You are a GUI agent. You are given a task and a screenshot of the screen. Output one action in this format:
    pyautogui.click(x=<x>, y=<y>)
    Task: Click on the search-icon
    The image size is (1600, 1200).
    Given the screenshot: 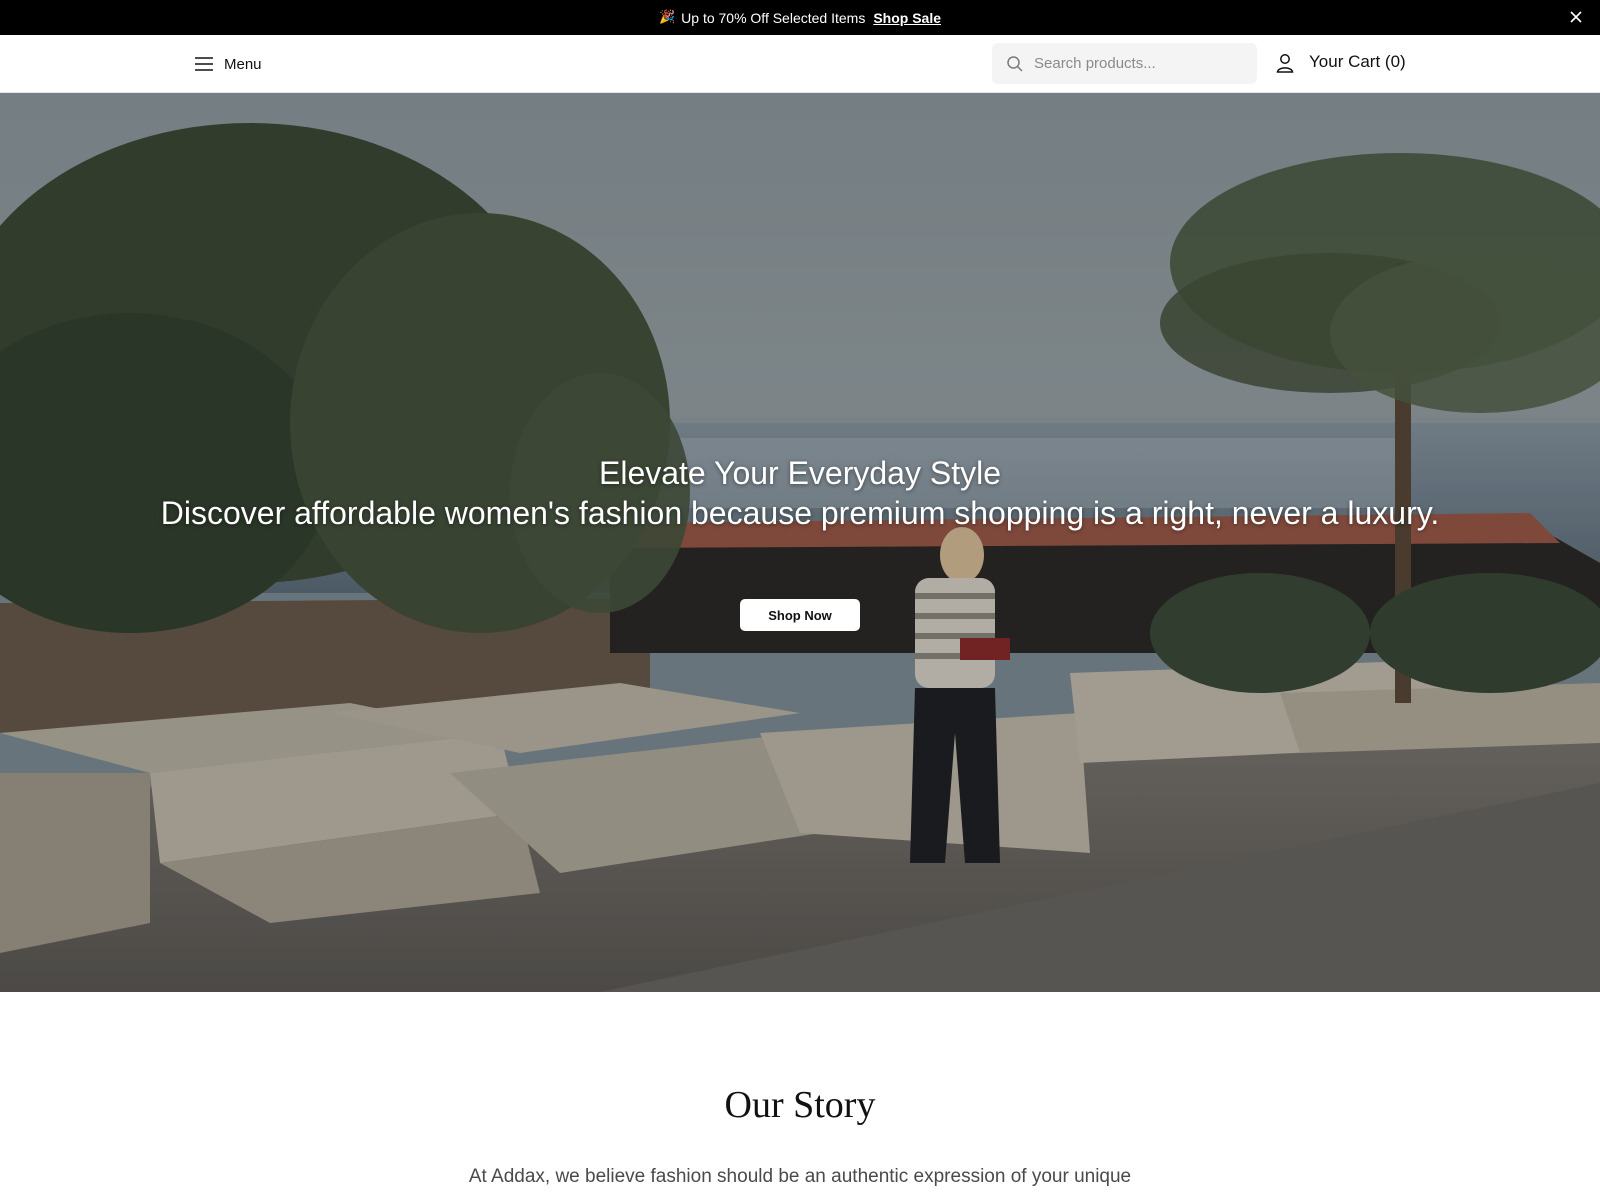 What is the action you would take?
    pyautogui.click(x=1015, y=63)
    